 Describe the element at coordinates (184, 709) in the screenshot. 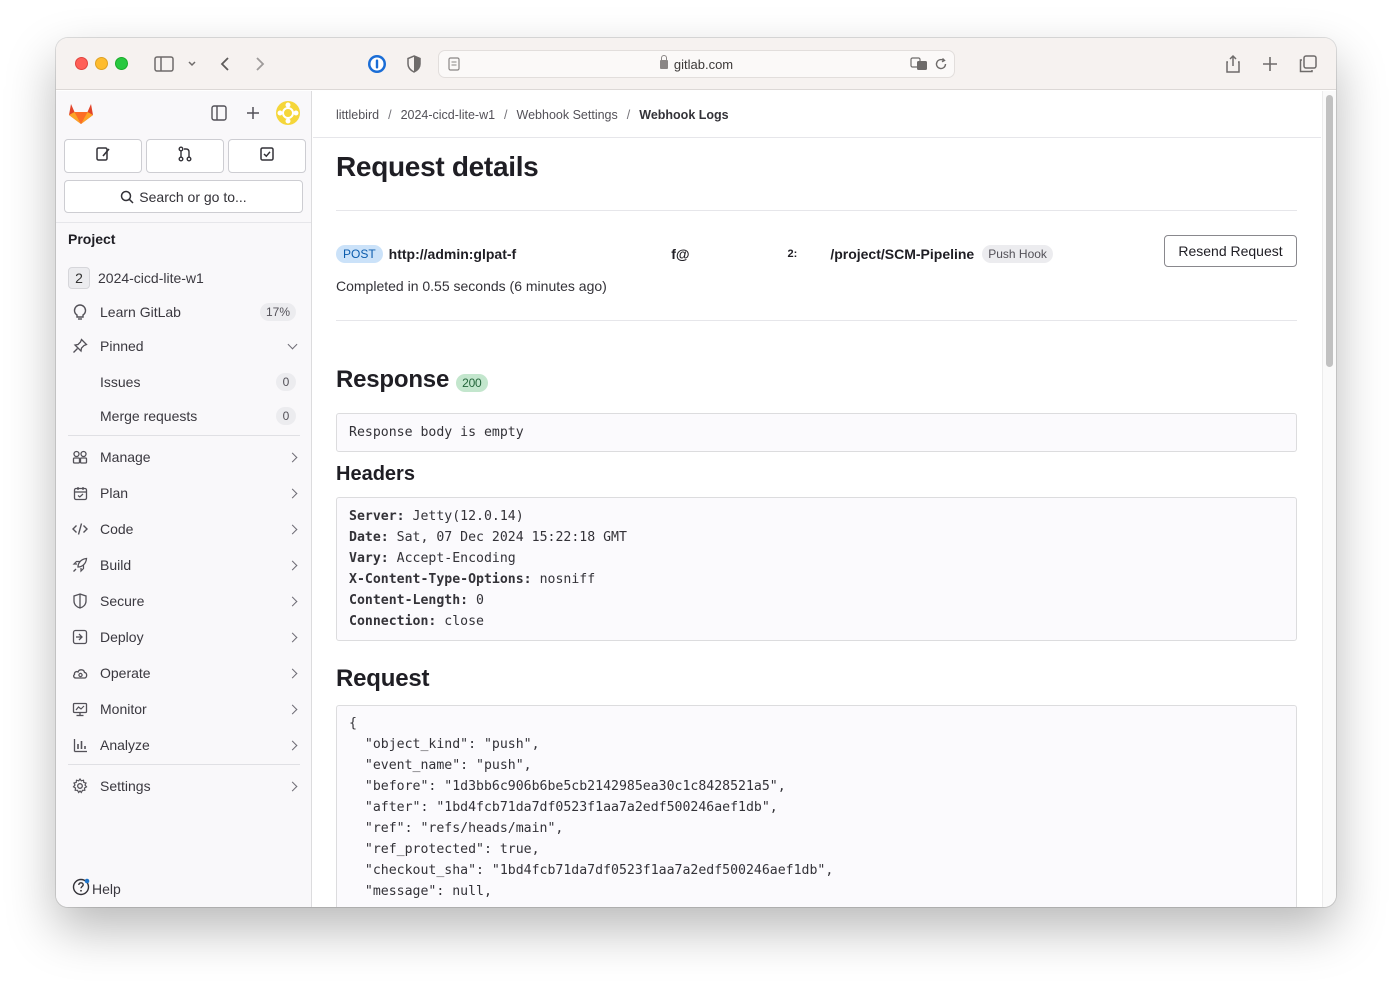

I see `sidebar-item-monitor: Monitor` at that location.